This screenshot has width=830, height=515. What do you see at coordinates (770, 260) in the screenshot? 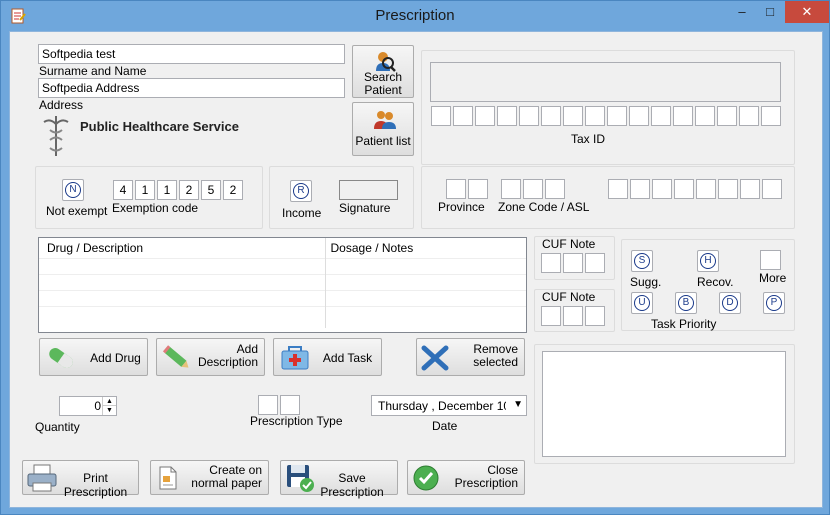
I see `more-checkbox` at bounding box center [770, 260].